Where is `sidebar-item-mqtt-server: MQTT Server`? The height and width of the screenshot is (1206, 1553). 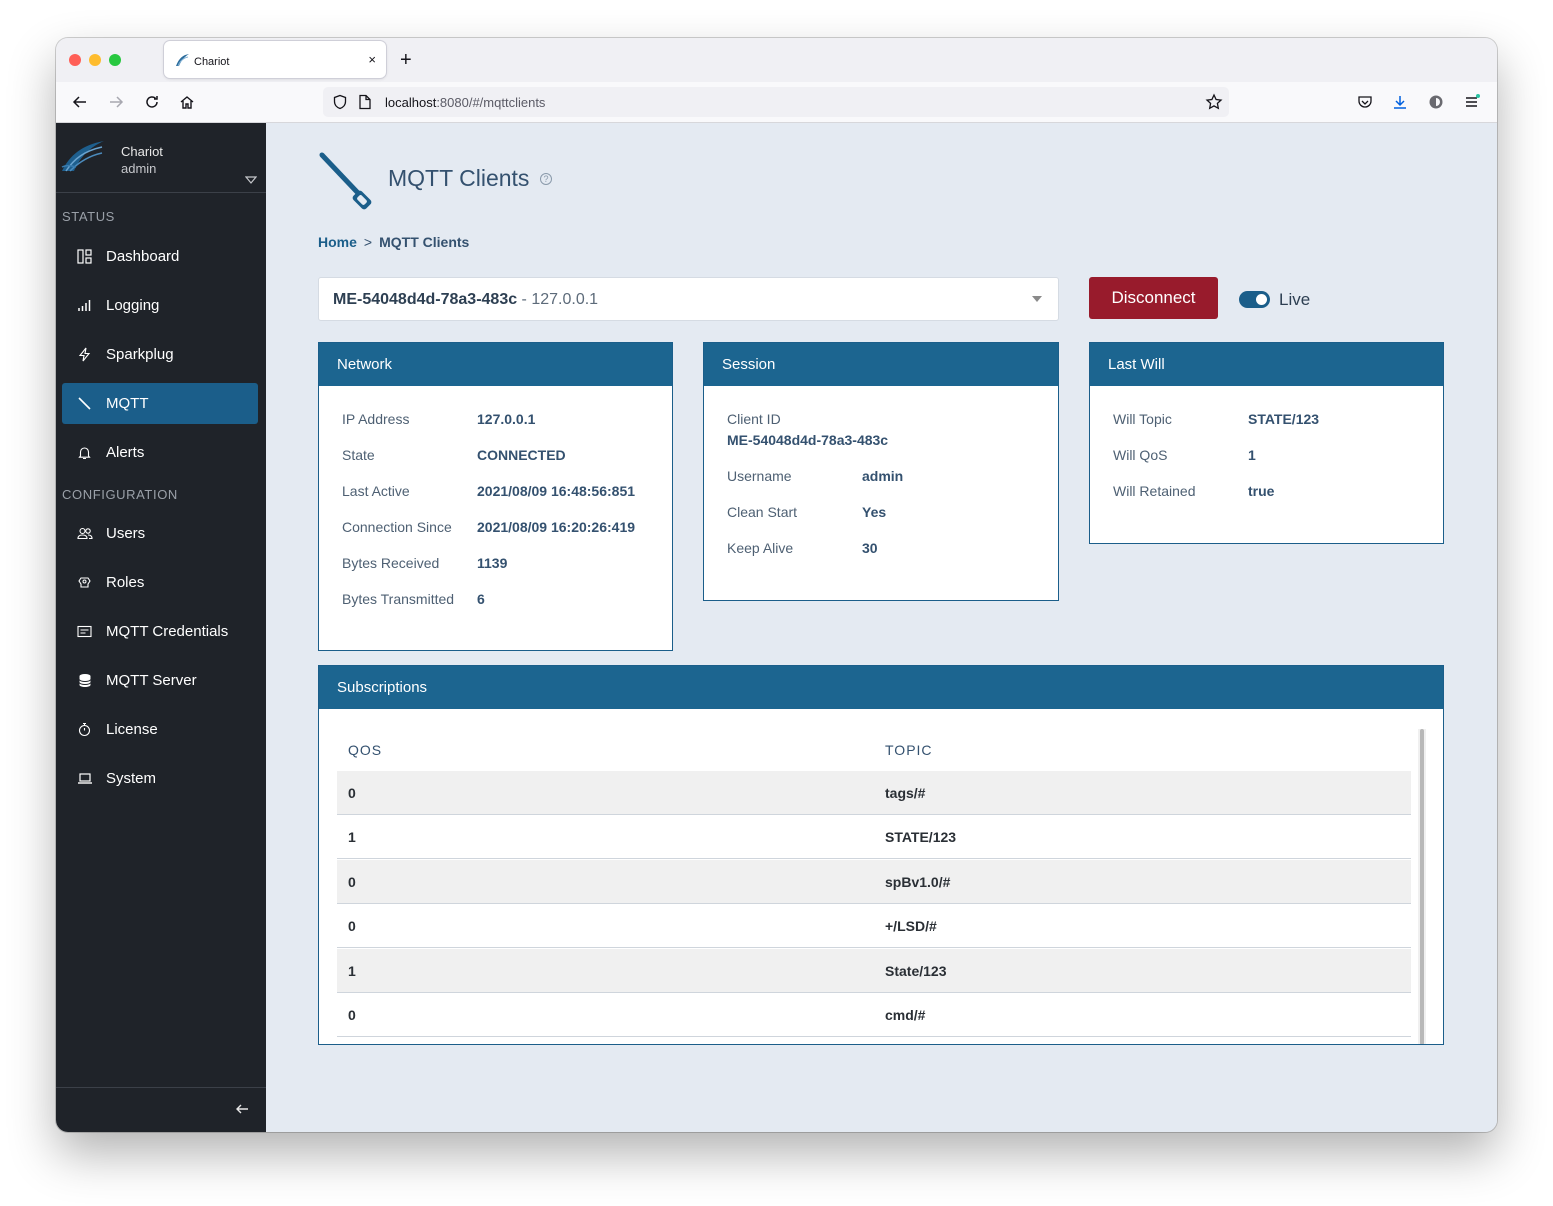
sidebar-item-mqtt-server: MQTT Server is located at coordinates (160, 680).